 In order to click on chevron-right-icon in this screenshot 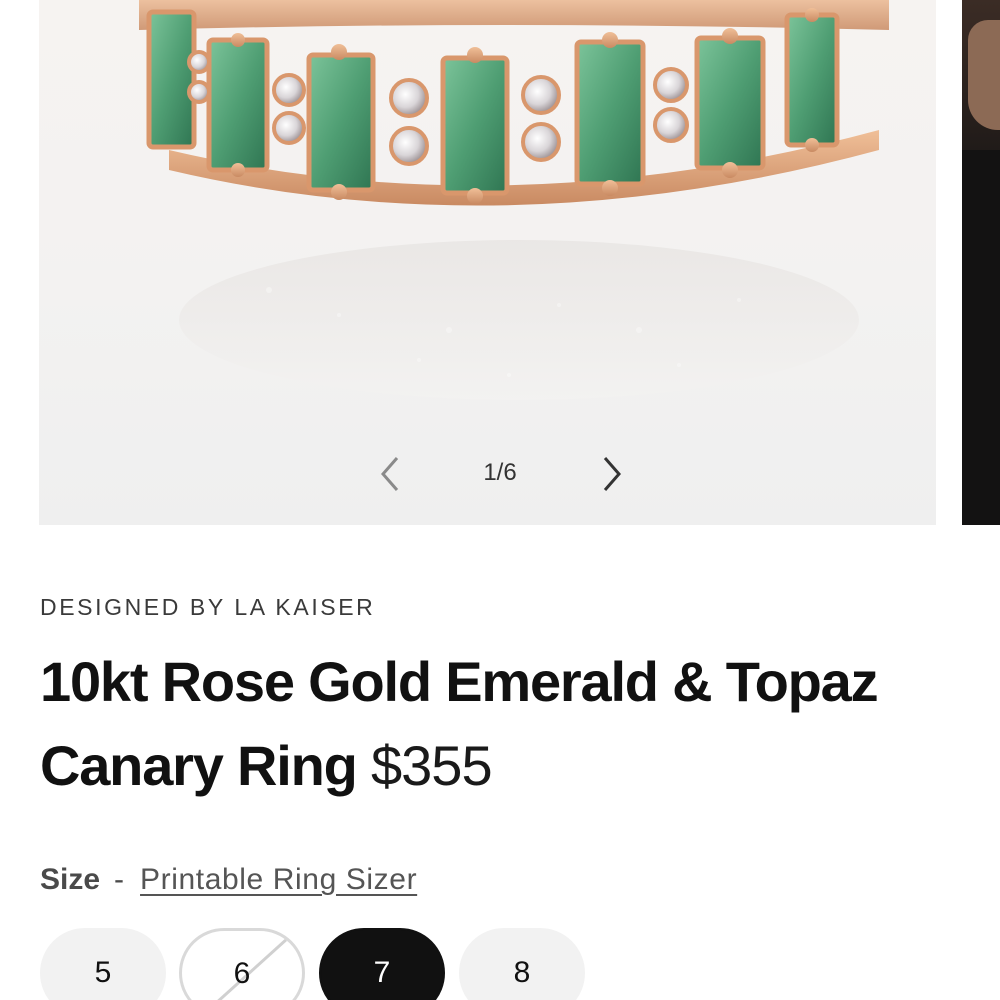, I will do `click(612, 474)`.